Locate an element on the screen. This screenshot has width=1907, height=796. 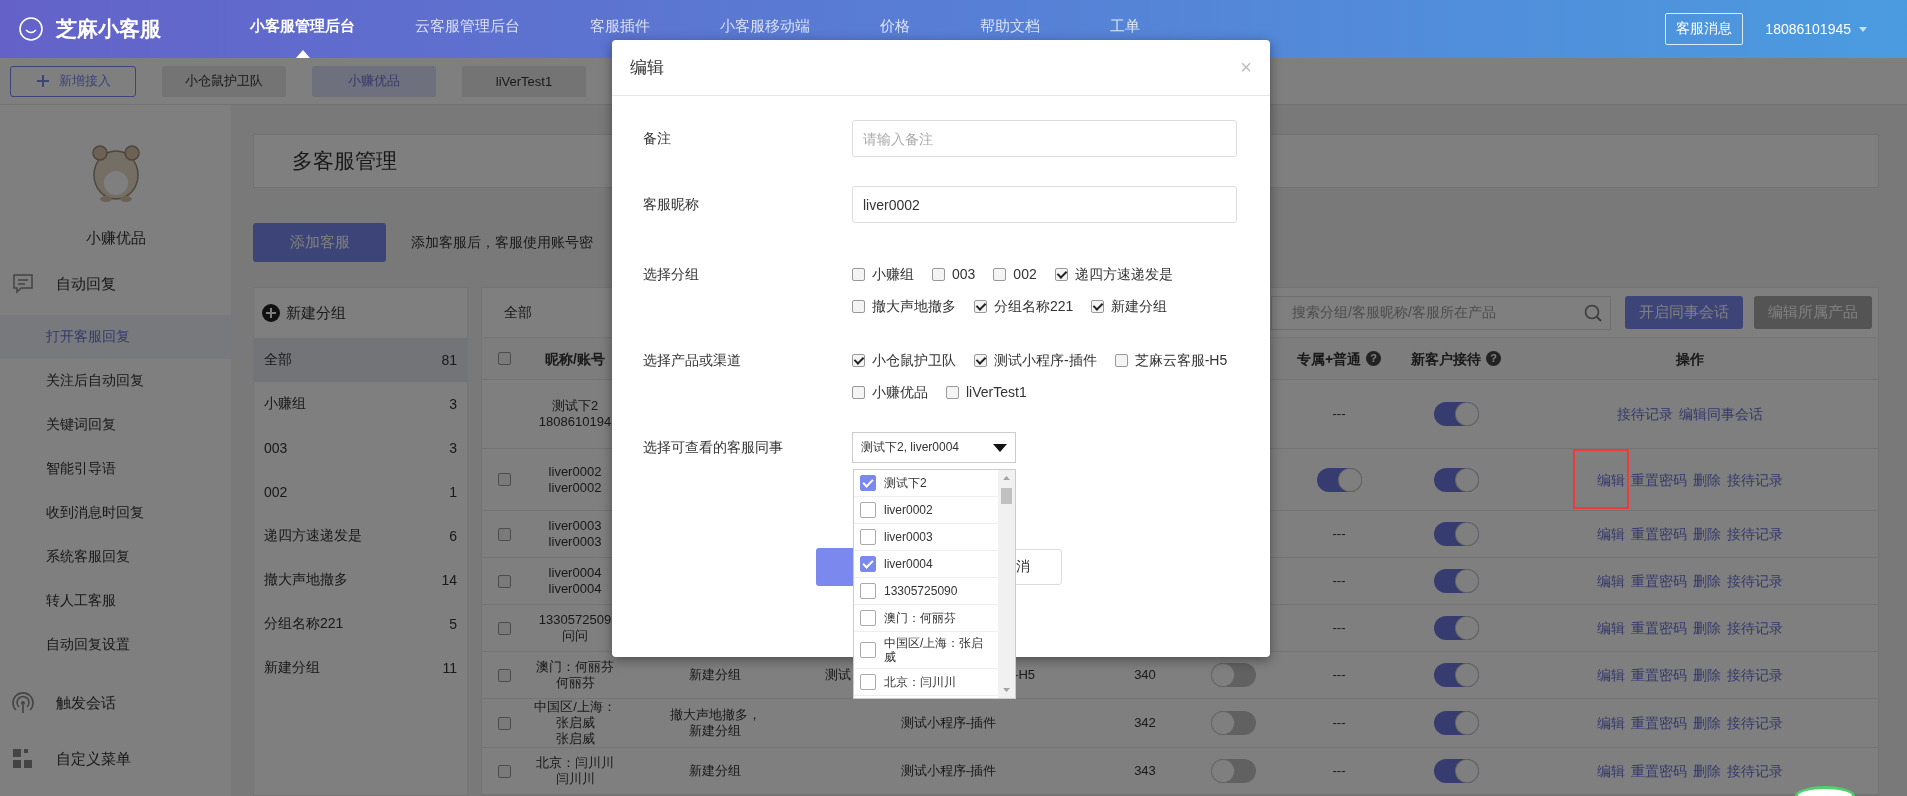
action-link: 编辑同事会话 is located at coordinates (1720, 414).